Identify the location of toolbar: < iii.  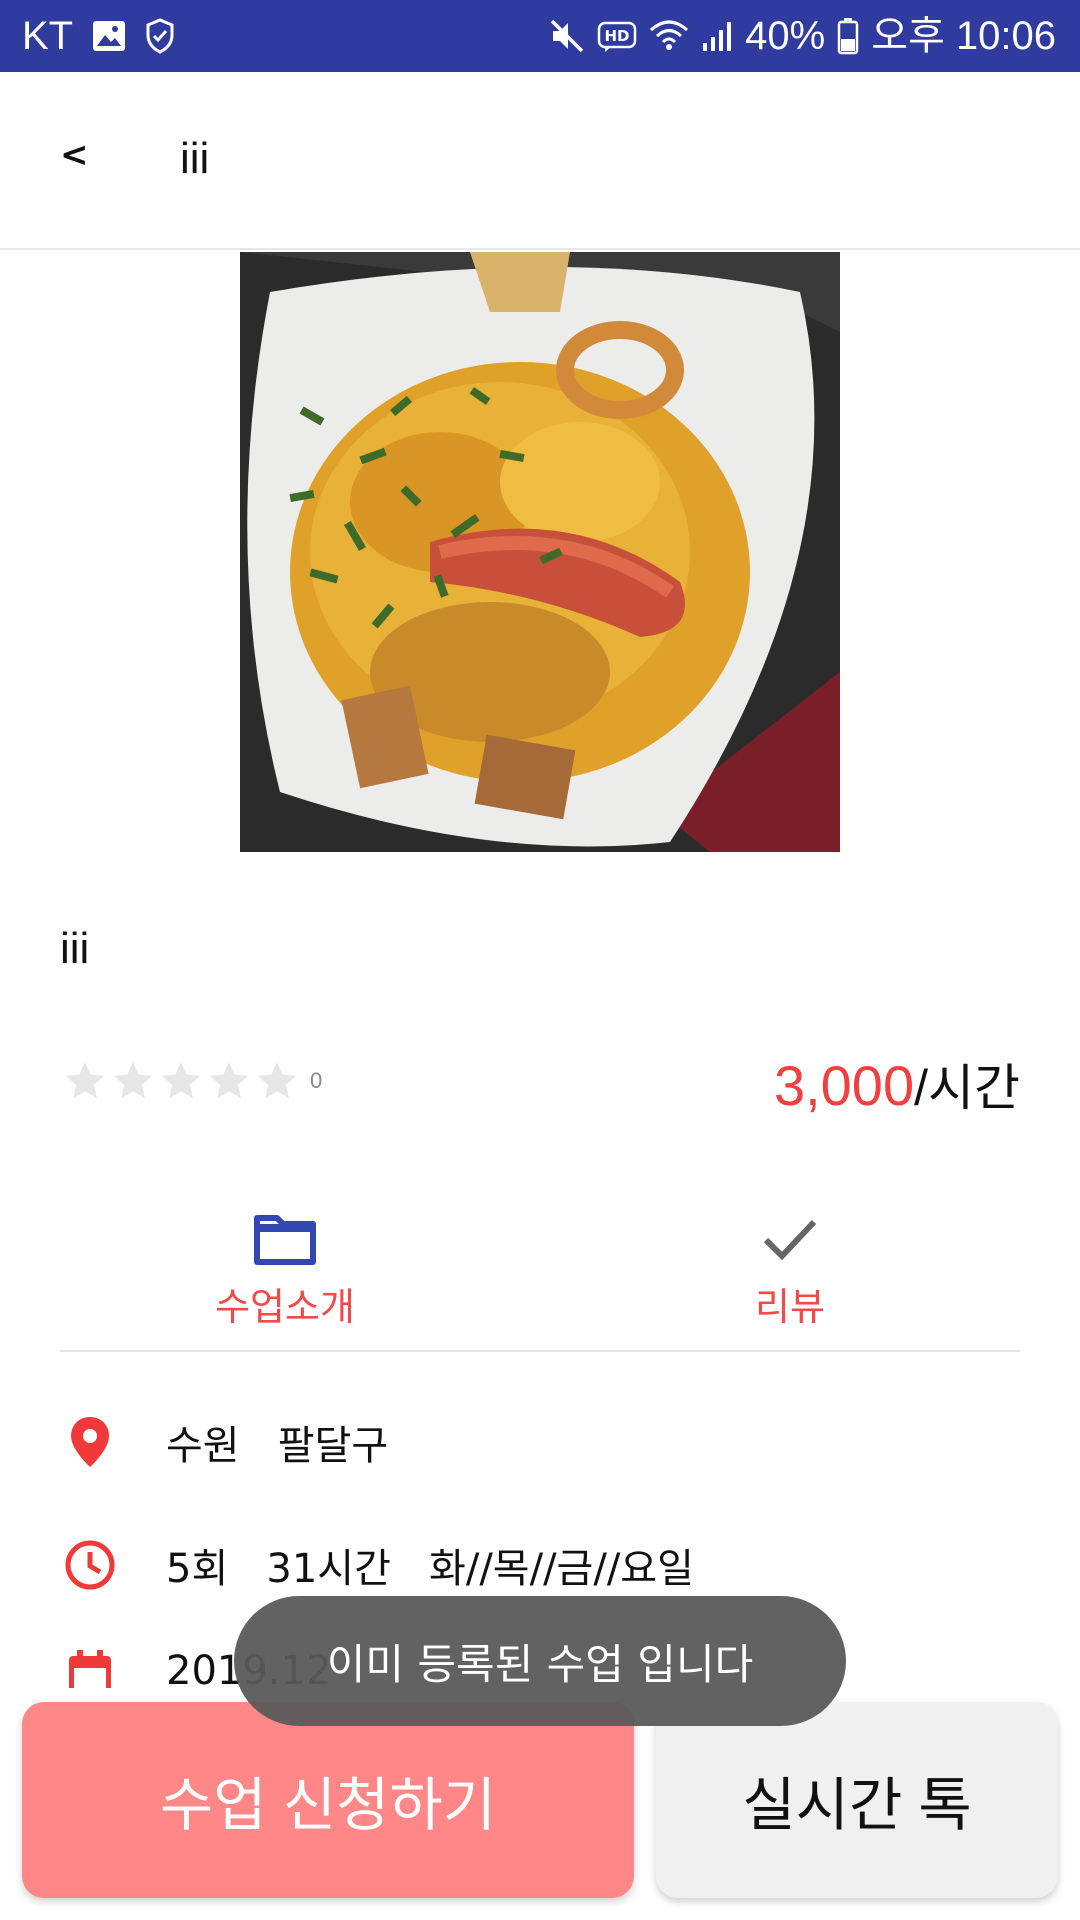
(540, 161).